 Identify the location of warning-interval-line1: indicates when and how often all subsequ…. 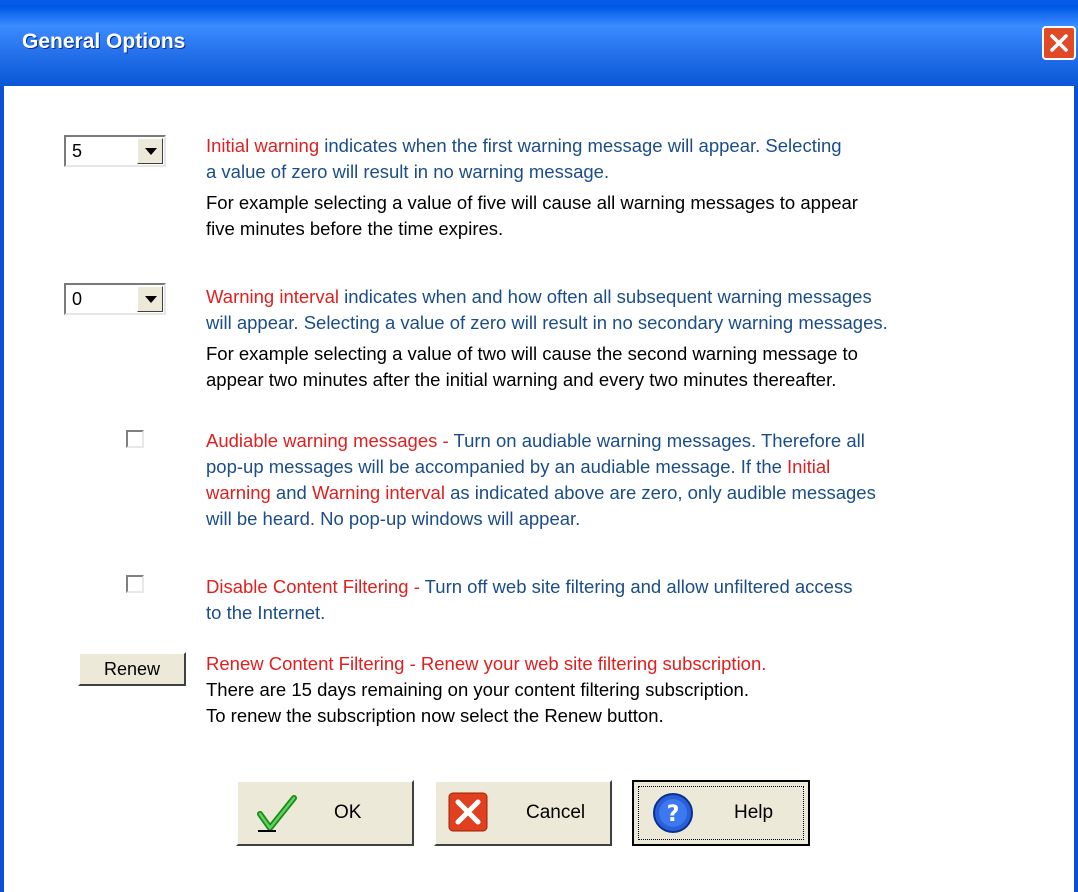
(605, 296).